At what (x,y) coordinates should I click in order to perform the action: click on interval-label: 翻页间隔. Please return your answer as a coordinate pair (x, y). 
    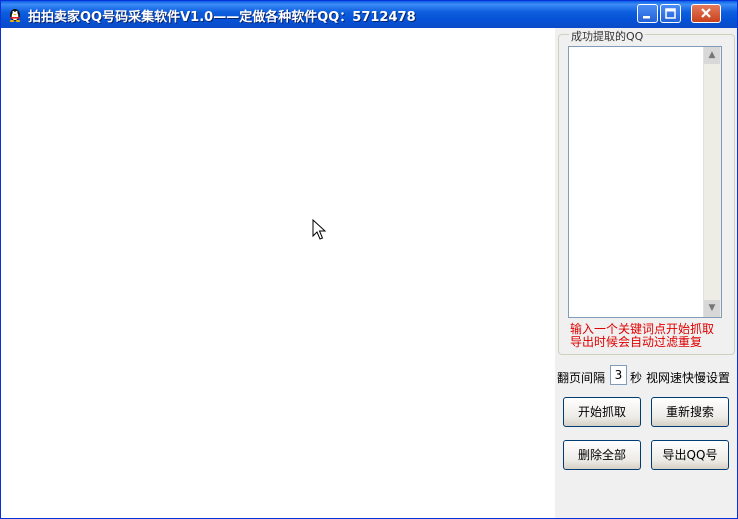
    Looking at the image, I should click on (581, 378).